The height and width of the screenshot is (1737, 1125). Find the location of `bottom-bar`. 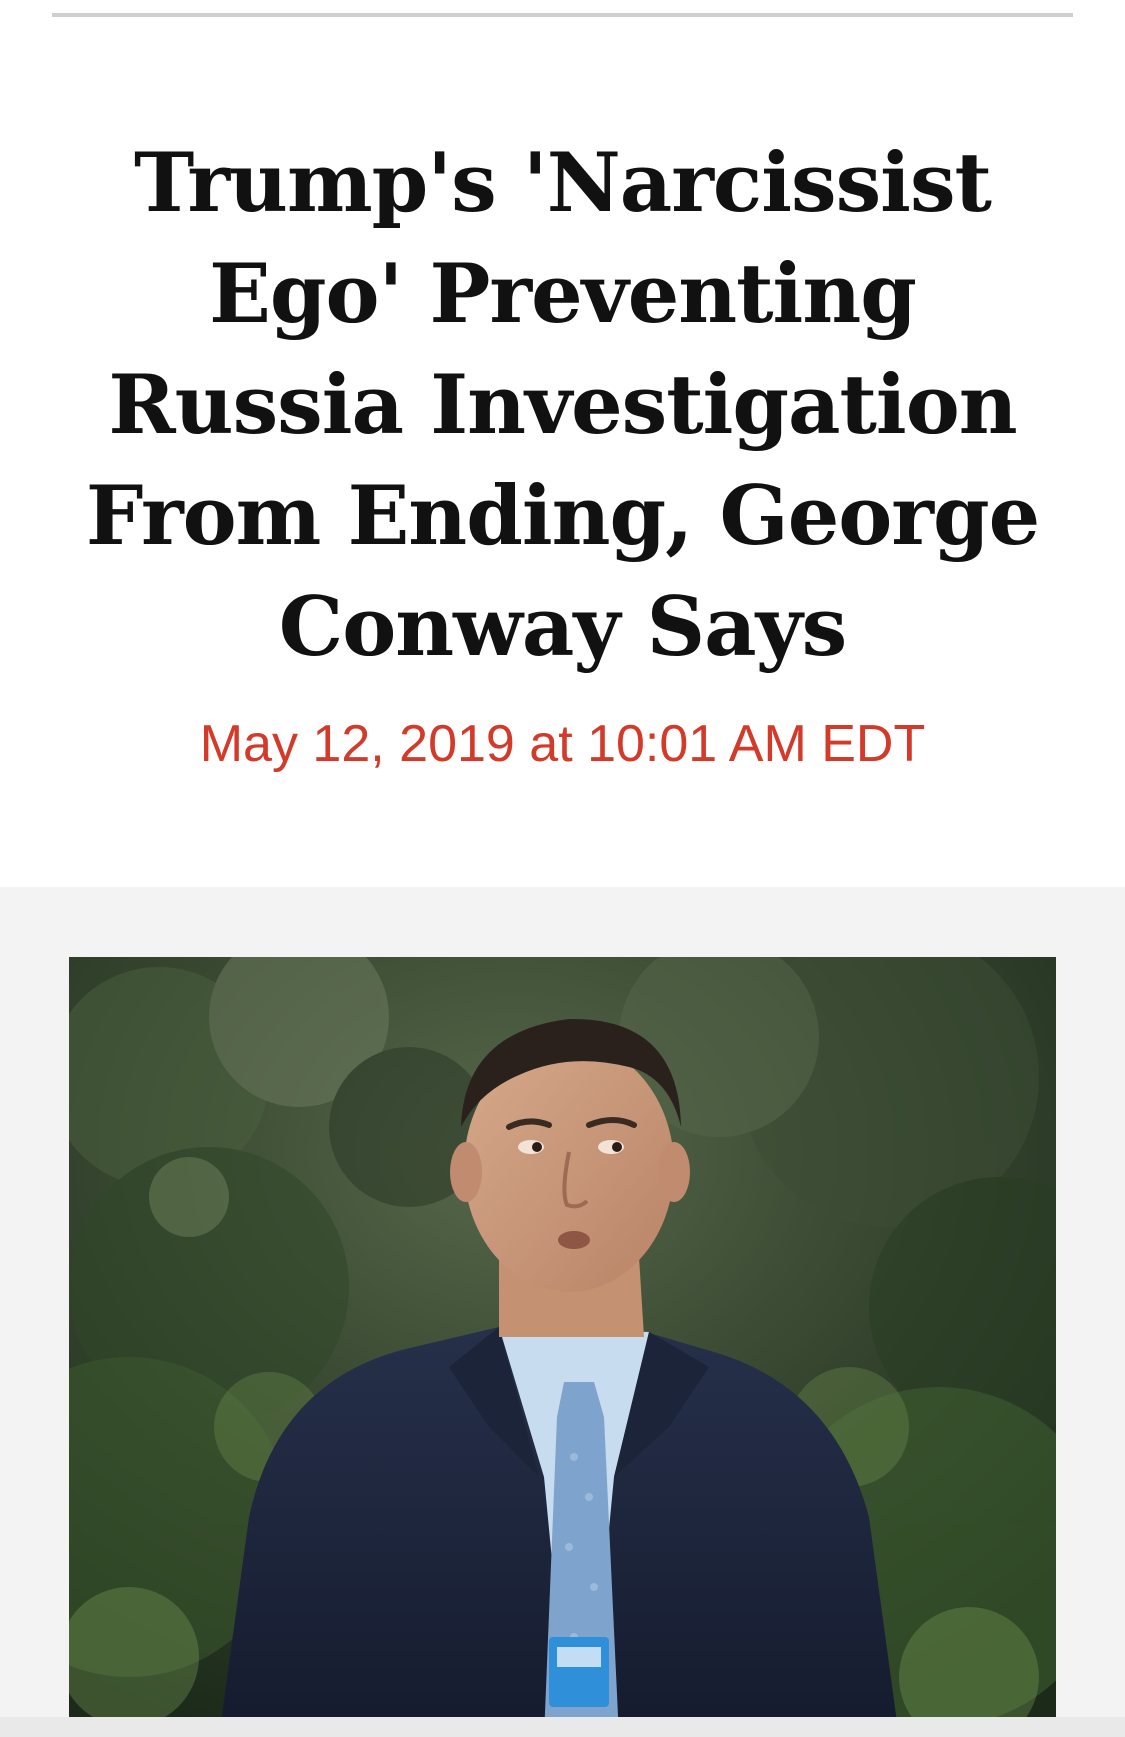

bottom-bar is located at coordinates (562, 1727).